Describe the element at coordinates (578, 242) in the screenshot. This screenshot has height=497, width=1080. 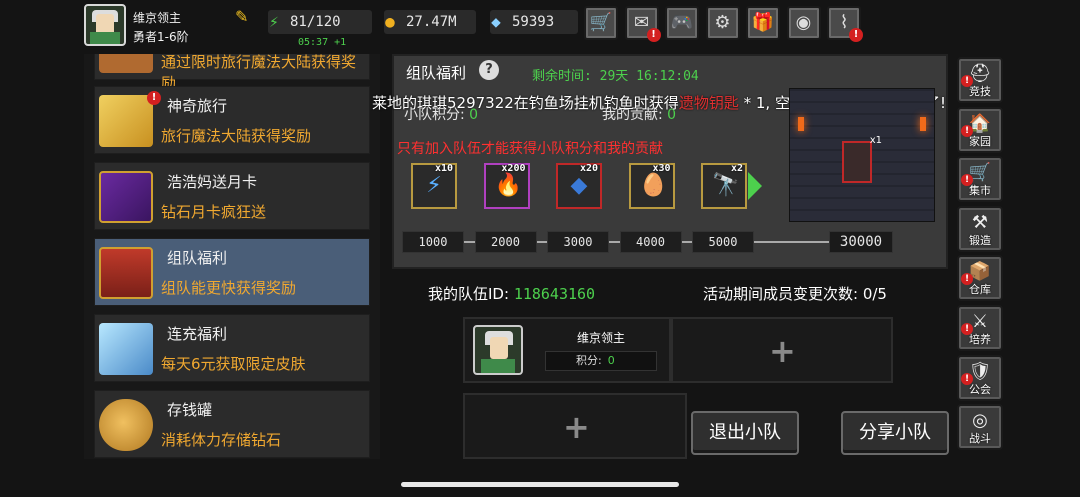
I see `milestone: 3000` at that location.